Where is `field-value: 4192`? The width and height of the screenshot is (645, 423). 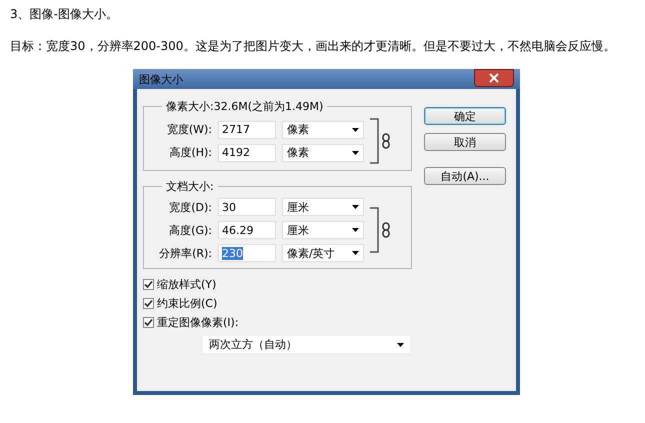 field-value: 4192 is located at coordinates (236, 152).